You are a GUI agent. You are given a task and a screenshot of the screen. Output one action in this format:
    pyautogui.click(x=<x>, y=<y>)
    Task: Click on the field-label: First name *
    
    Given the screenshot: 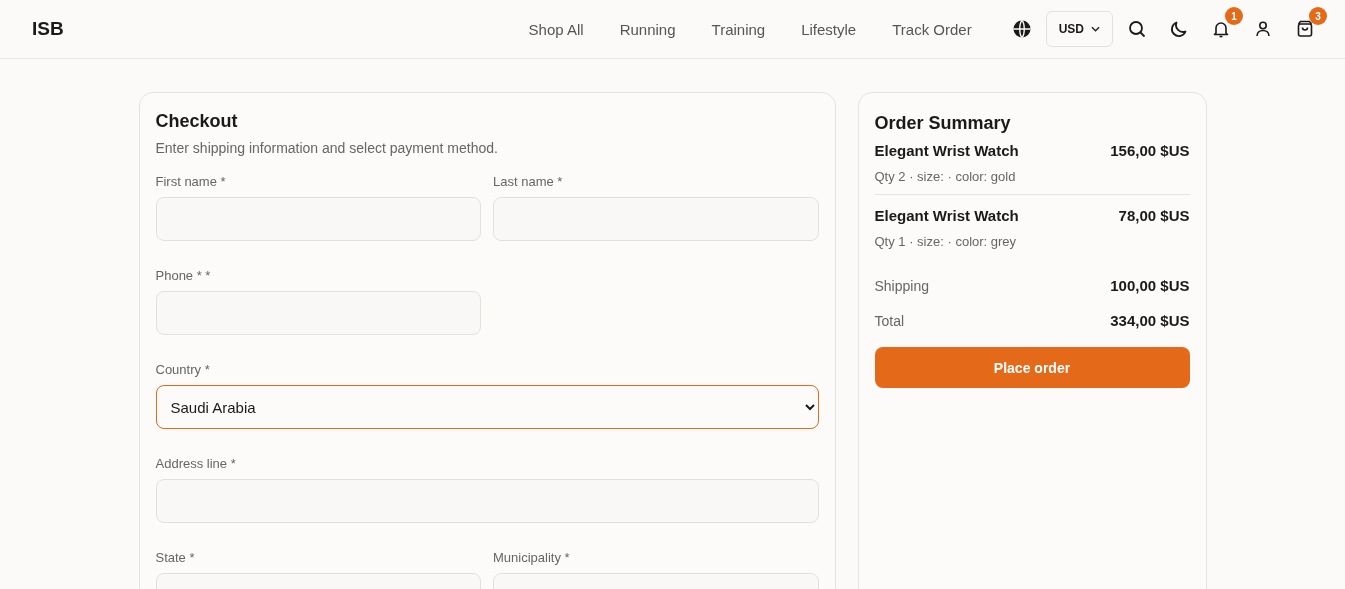 What is the action you would take?
    pyautogui.click(x=191, y=181)
    